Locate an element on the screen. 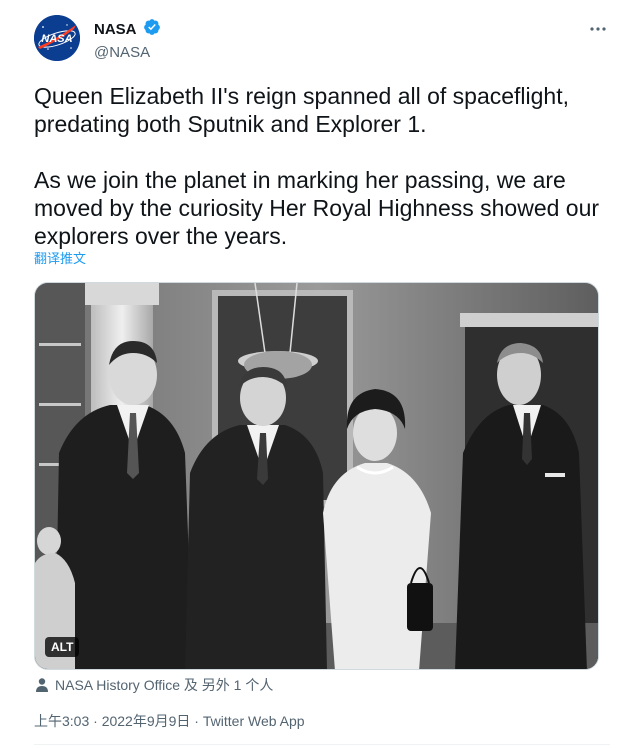 The height and width of the screenshot is (748, 644). tweet-time: 上午3:03 is located at coordinates (61, 721).